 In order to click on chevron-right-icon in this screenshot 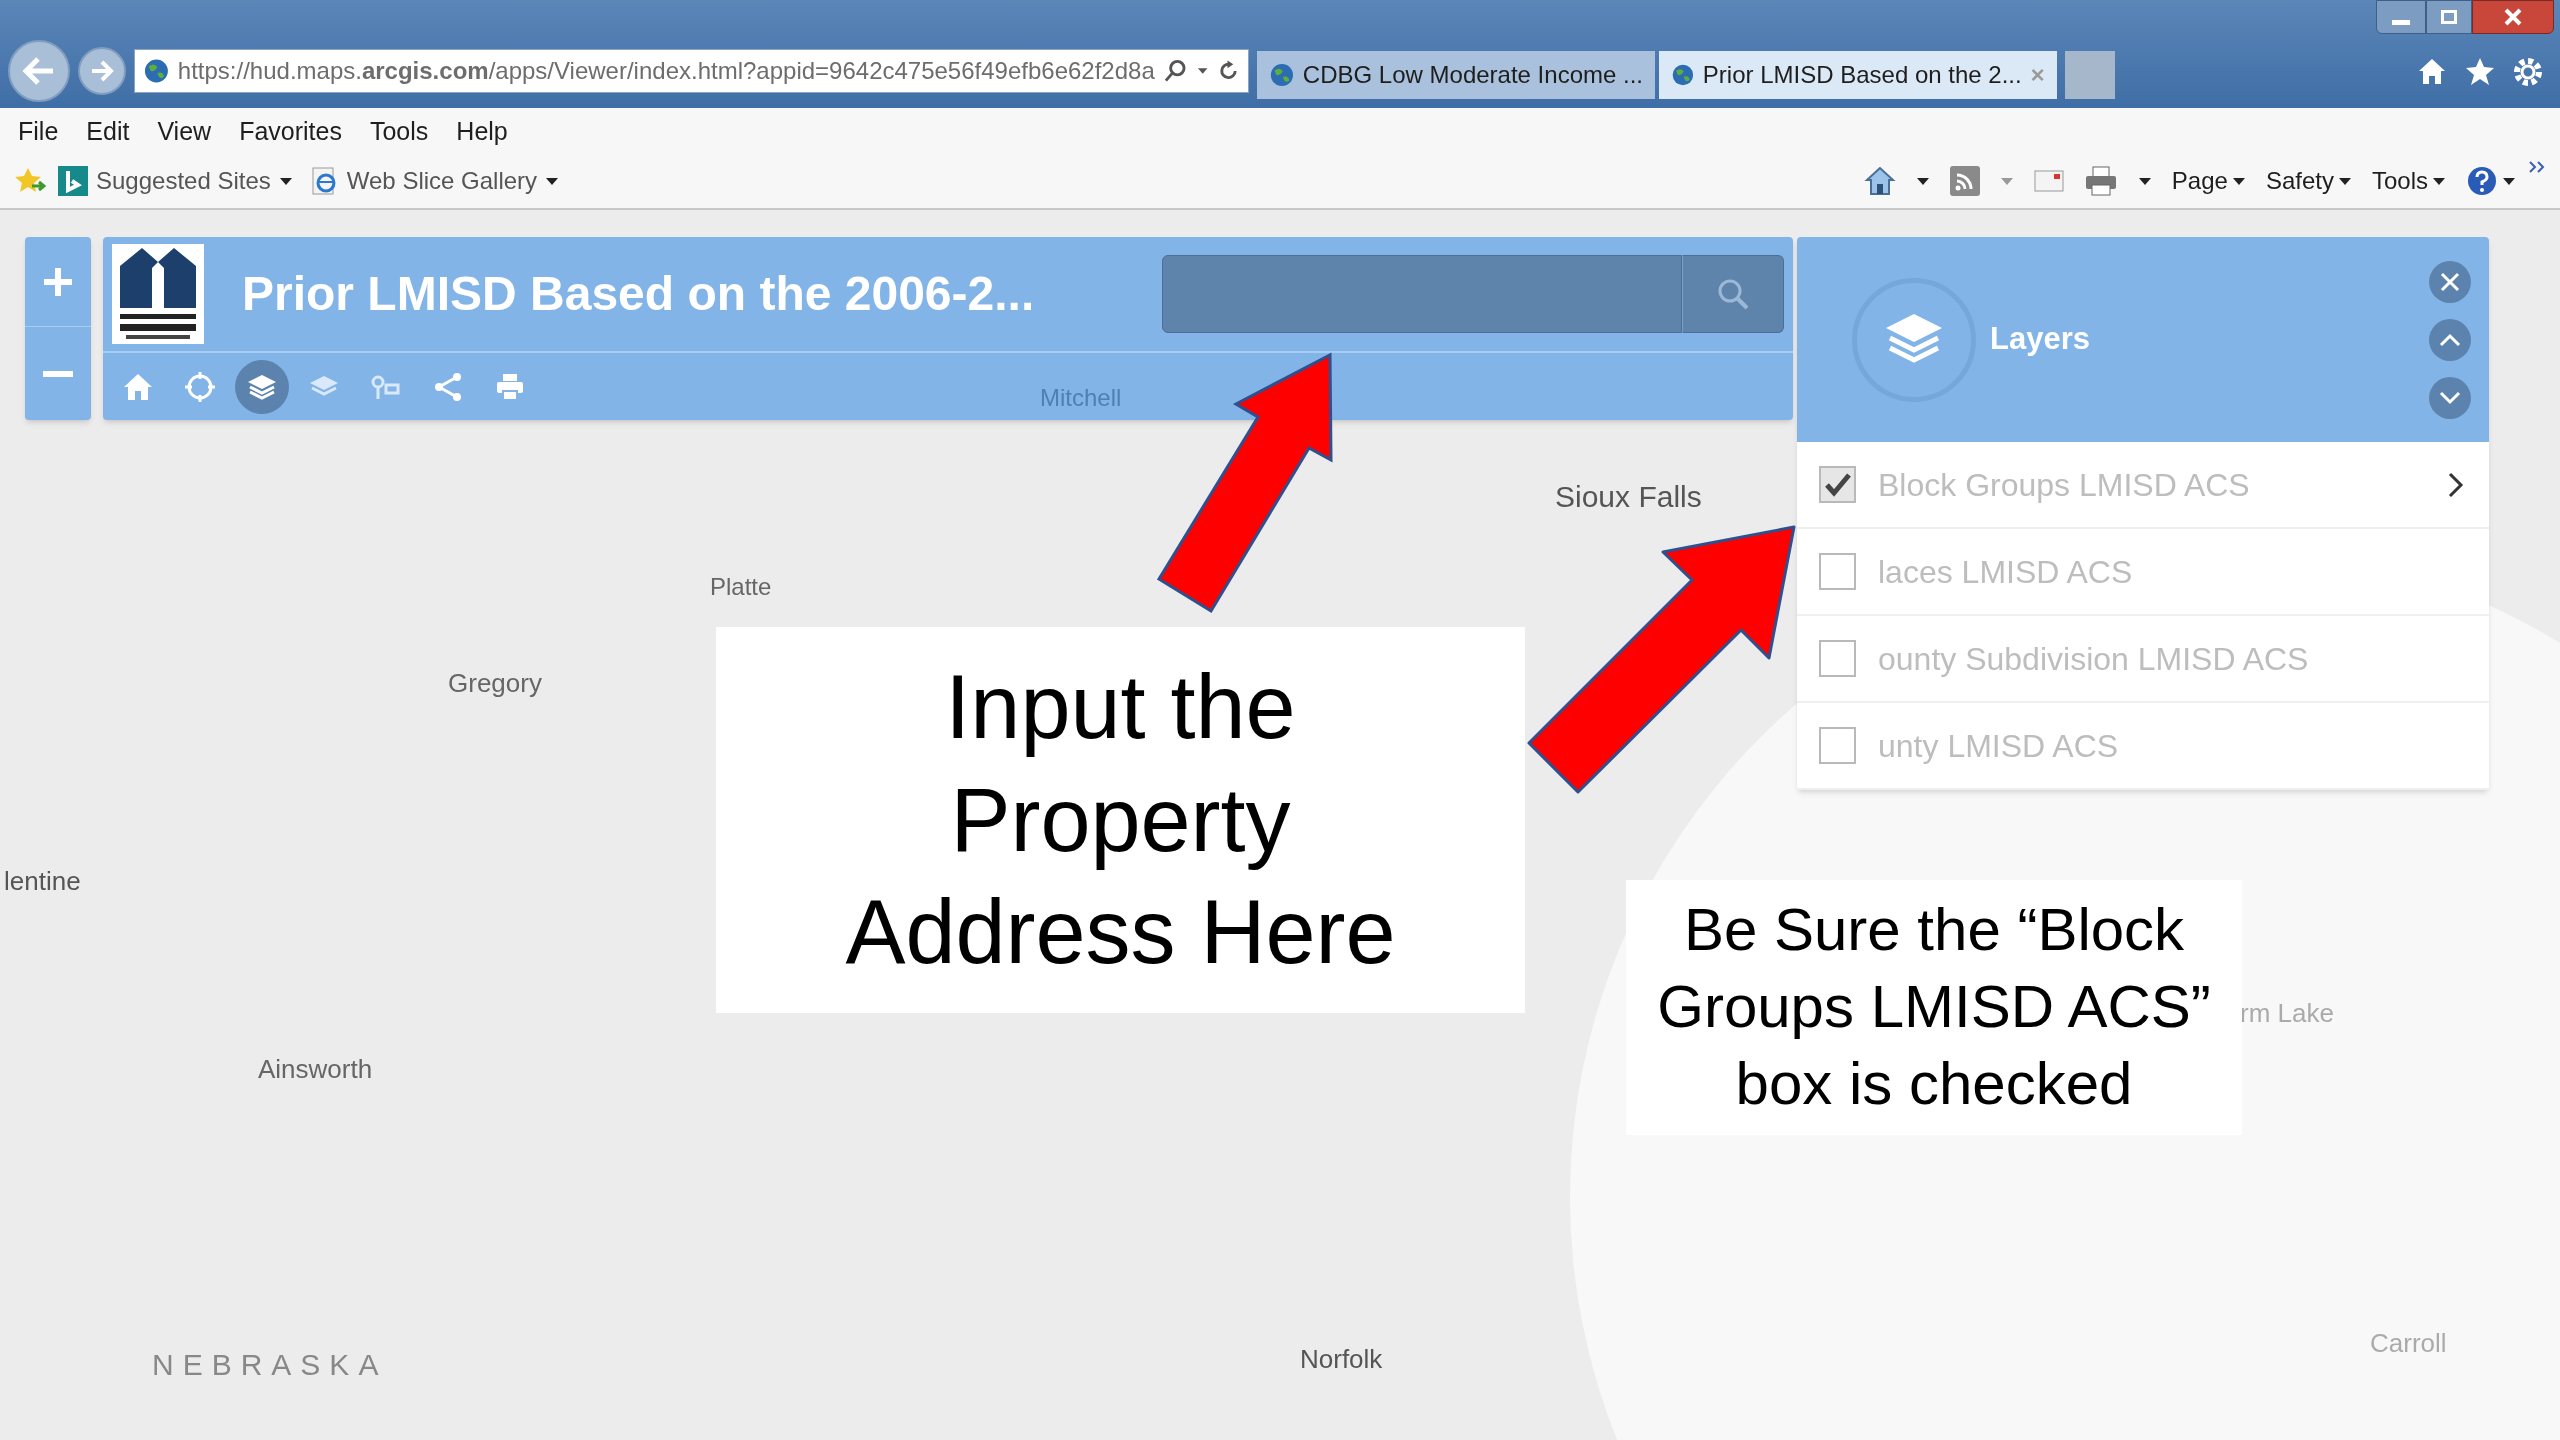, I will do `click(2456, 484)`.